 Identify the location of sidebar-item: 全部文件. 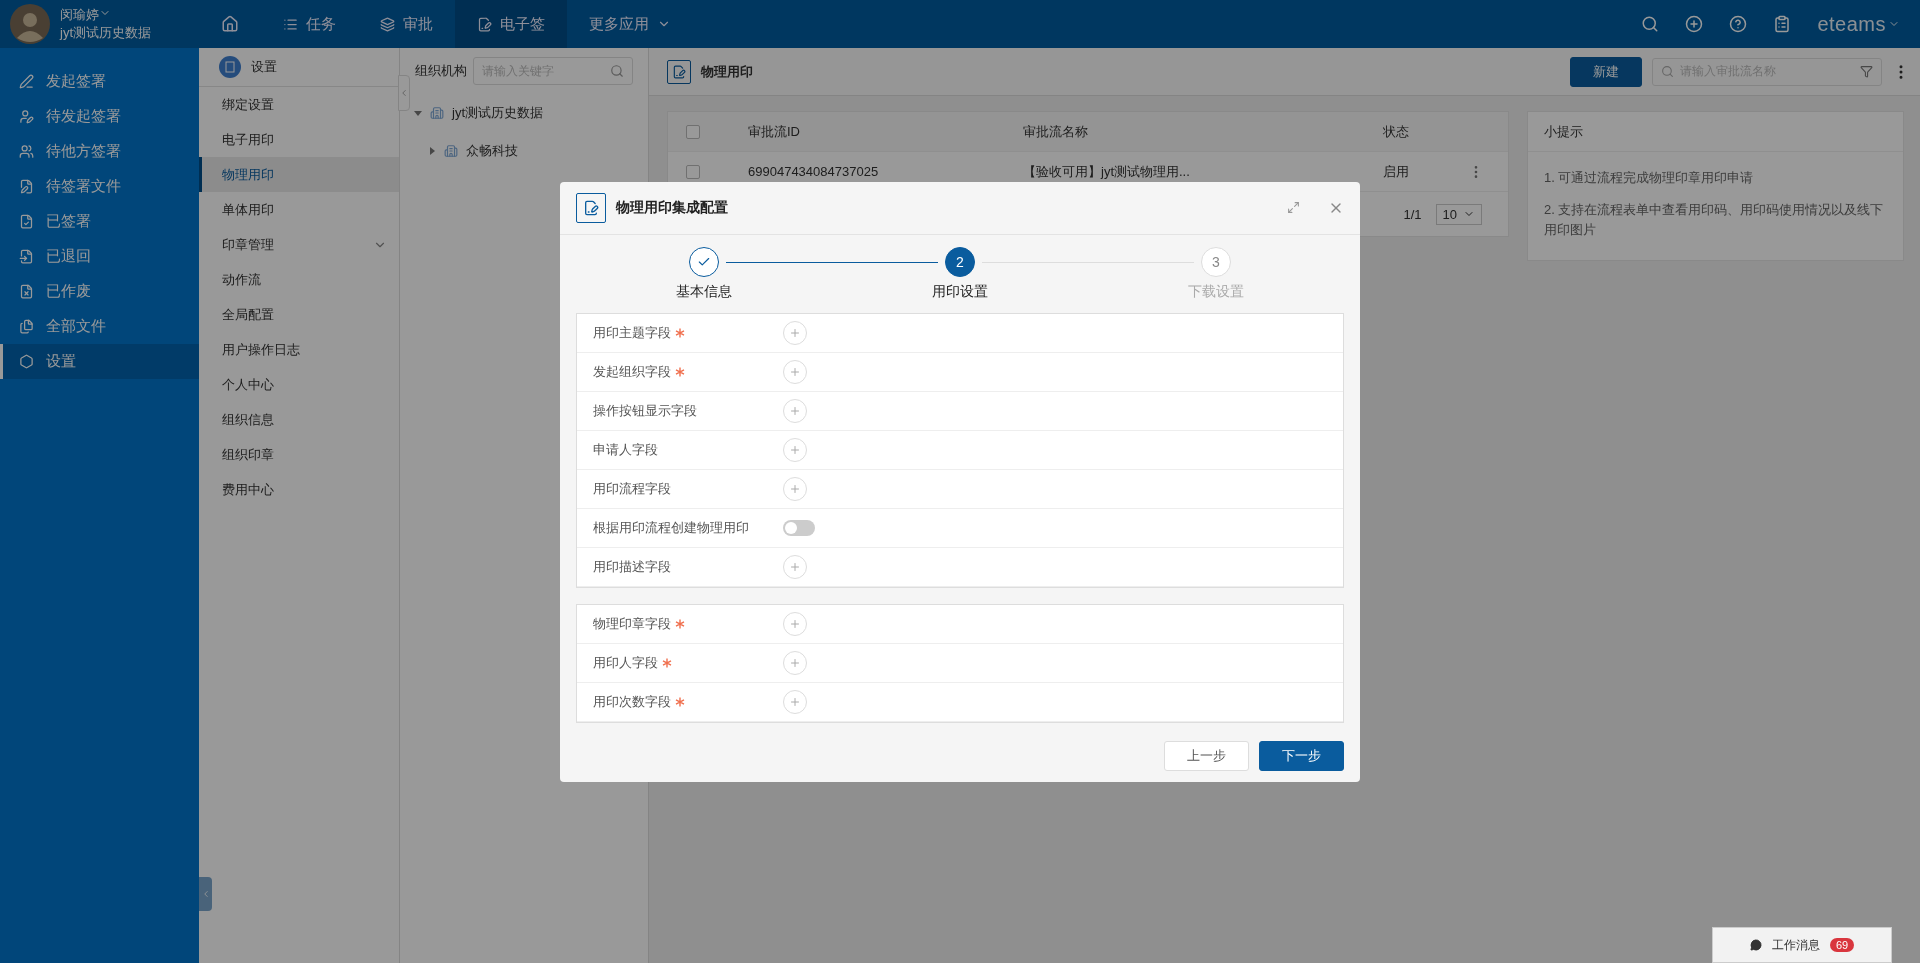
(99, 326).